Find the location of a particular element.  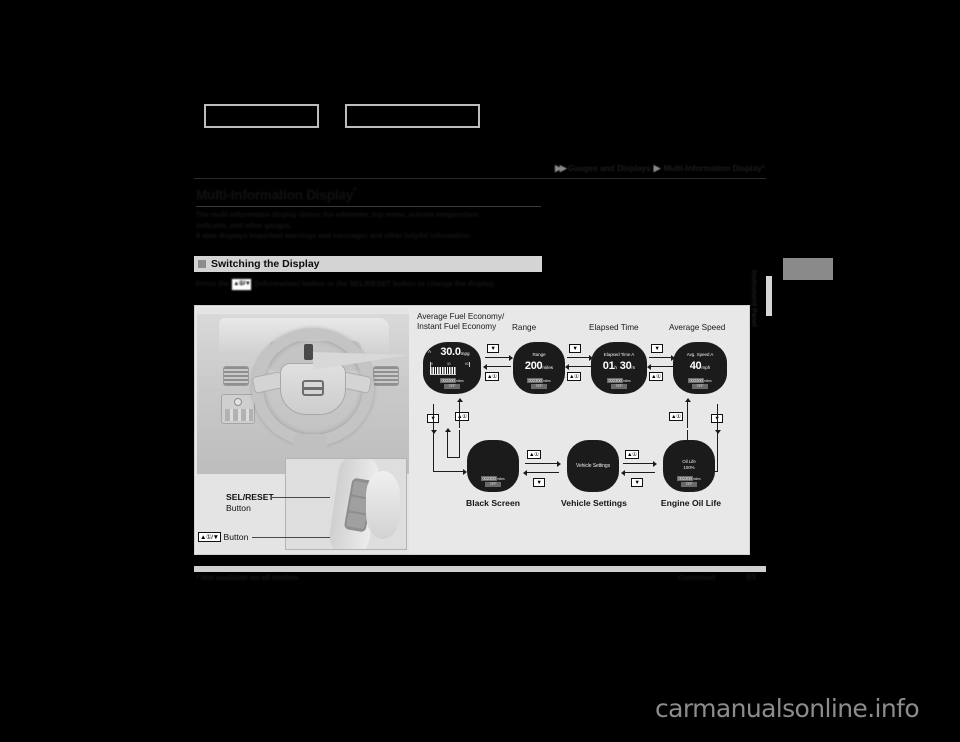

elapsed-minutes-unit: m is located at coordinates (633, 367).